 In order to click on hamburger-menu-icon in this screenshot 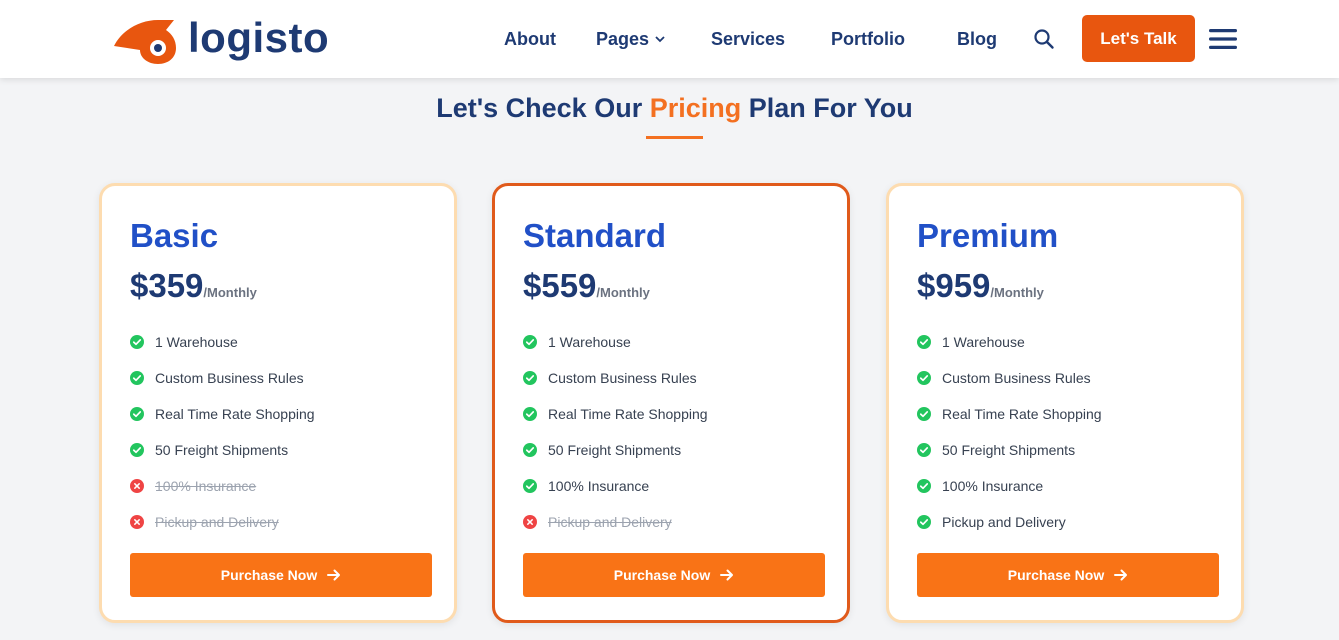, I will do `click(1223, 39)`.